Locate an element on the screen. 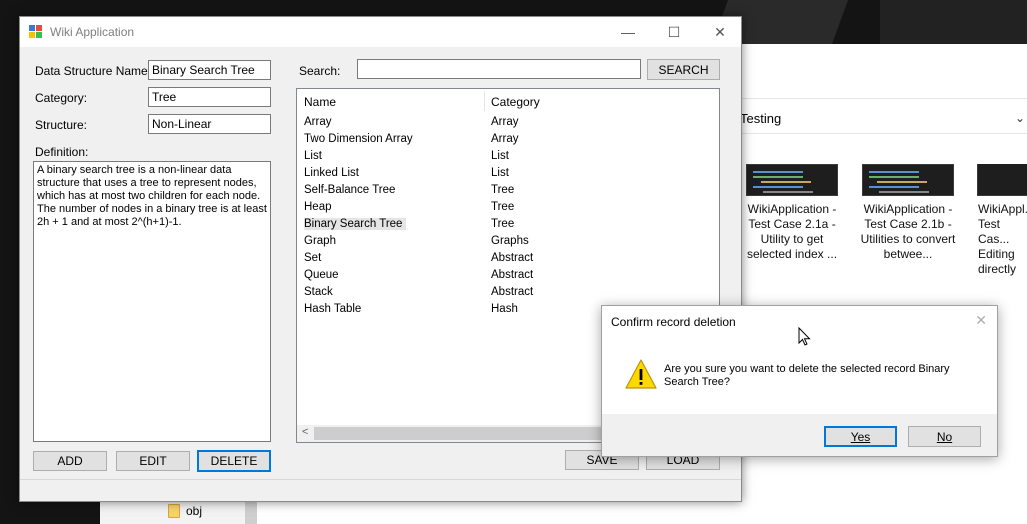  table-row: Linked List List is located at coordinates (508, 173).